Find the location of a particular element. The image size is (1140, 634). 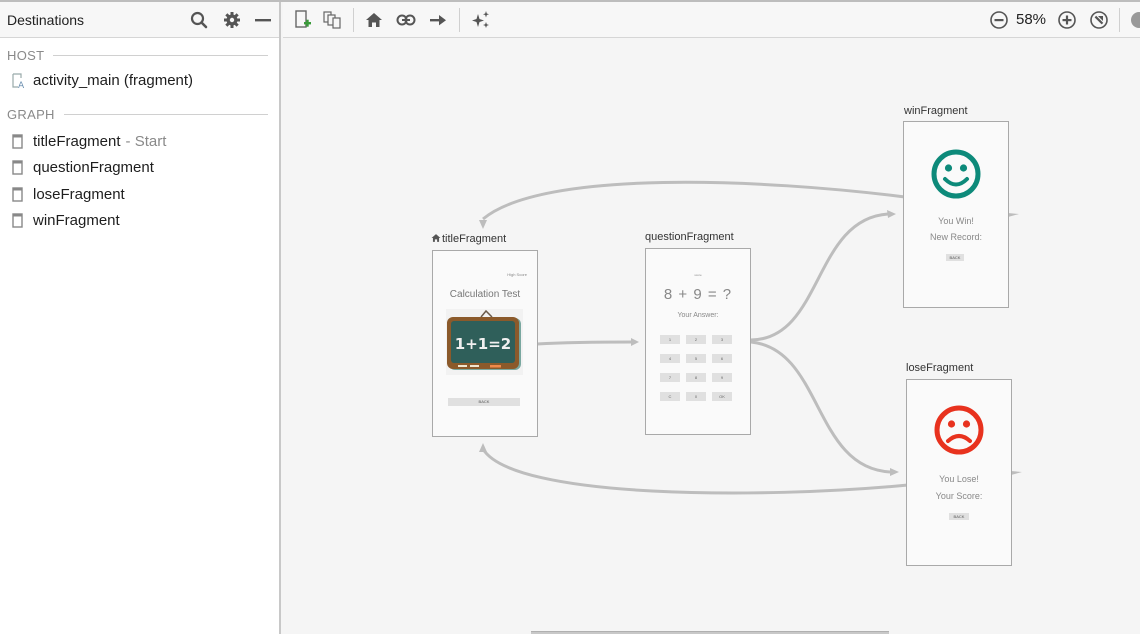

key-5: 5 is located at coordinates (696, 358).